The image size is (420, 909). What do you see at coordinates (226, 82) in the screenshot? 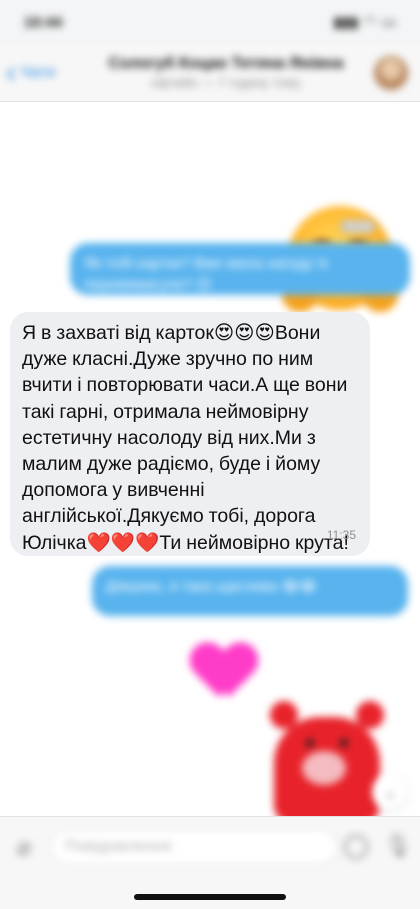
I see `chat-status: офлайн — 7 годину тому` at bounding box center [226, 82].